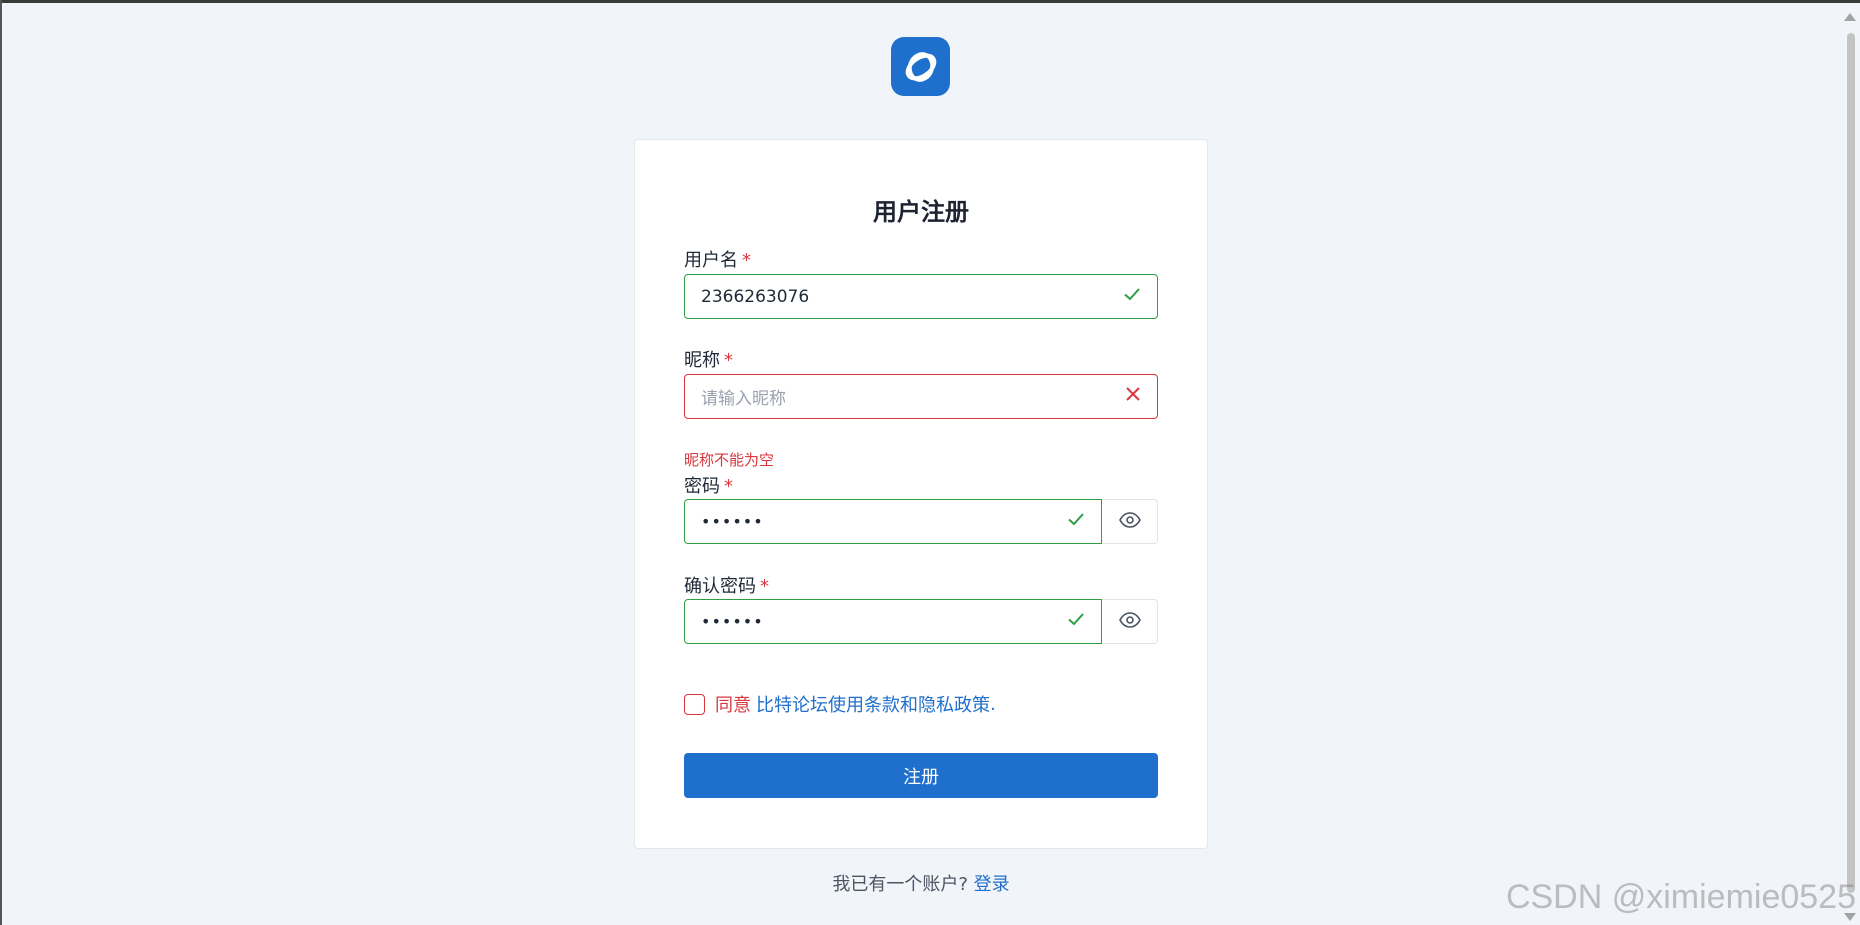 This screenshot has height=925, width=1860. Describe the element at coordinates (732, 621) in the screenshot. I see `confirm-password-value: ••••••` at that location.